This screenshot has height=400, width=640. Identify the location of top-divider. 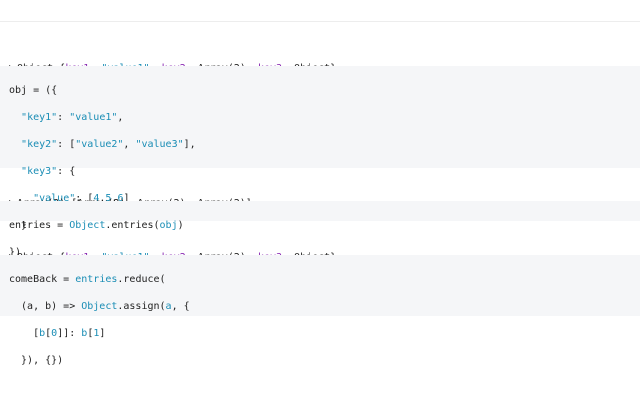
(320, 21).